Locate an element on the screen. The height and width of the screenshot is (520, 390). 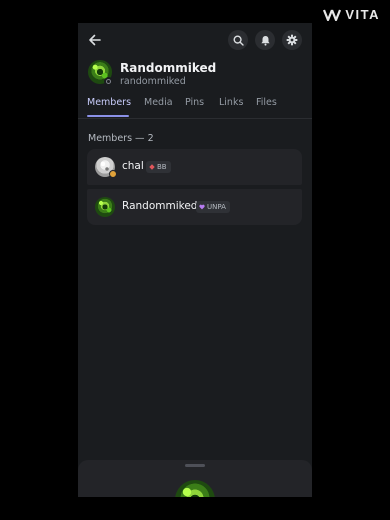
vita-watermark: VITA is located at coordinates (351, 14).